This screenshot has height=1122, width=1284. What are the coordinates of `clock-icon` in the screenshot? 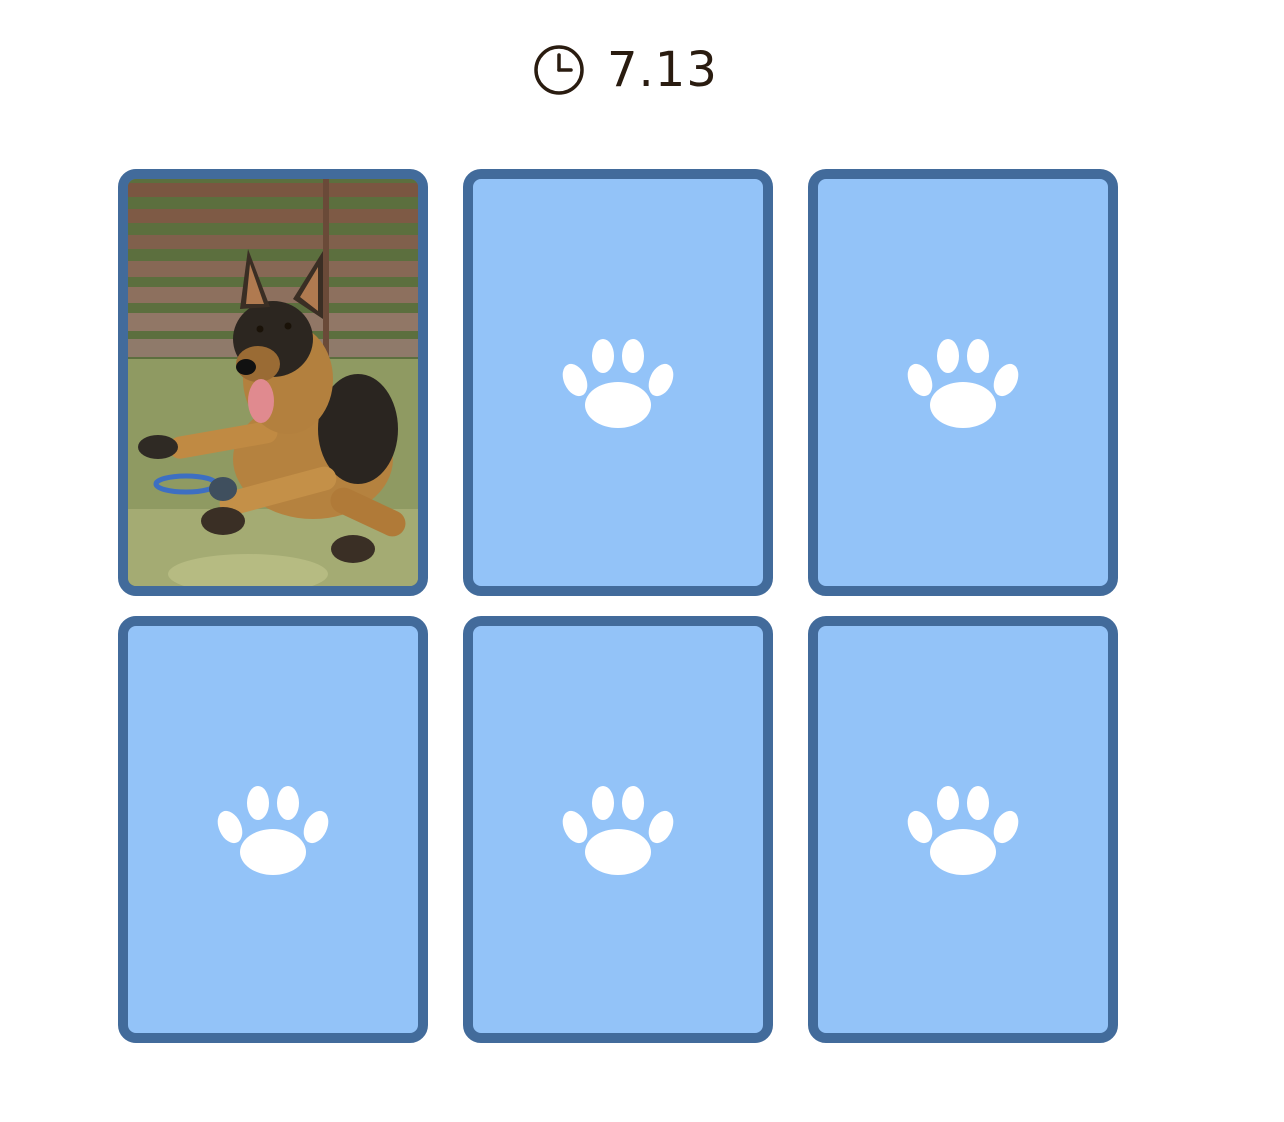 It's located at (559, 70).